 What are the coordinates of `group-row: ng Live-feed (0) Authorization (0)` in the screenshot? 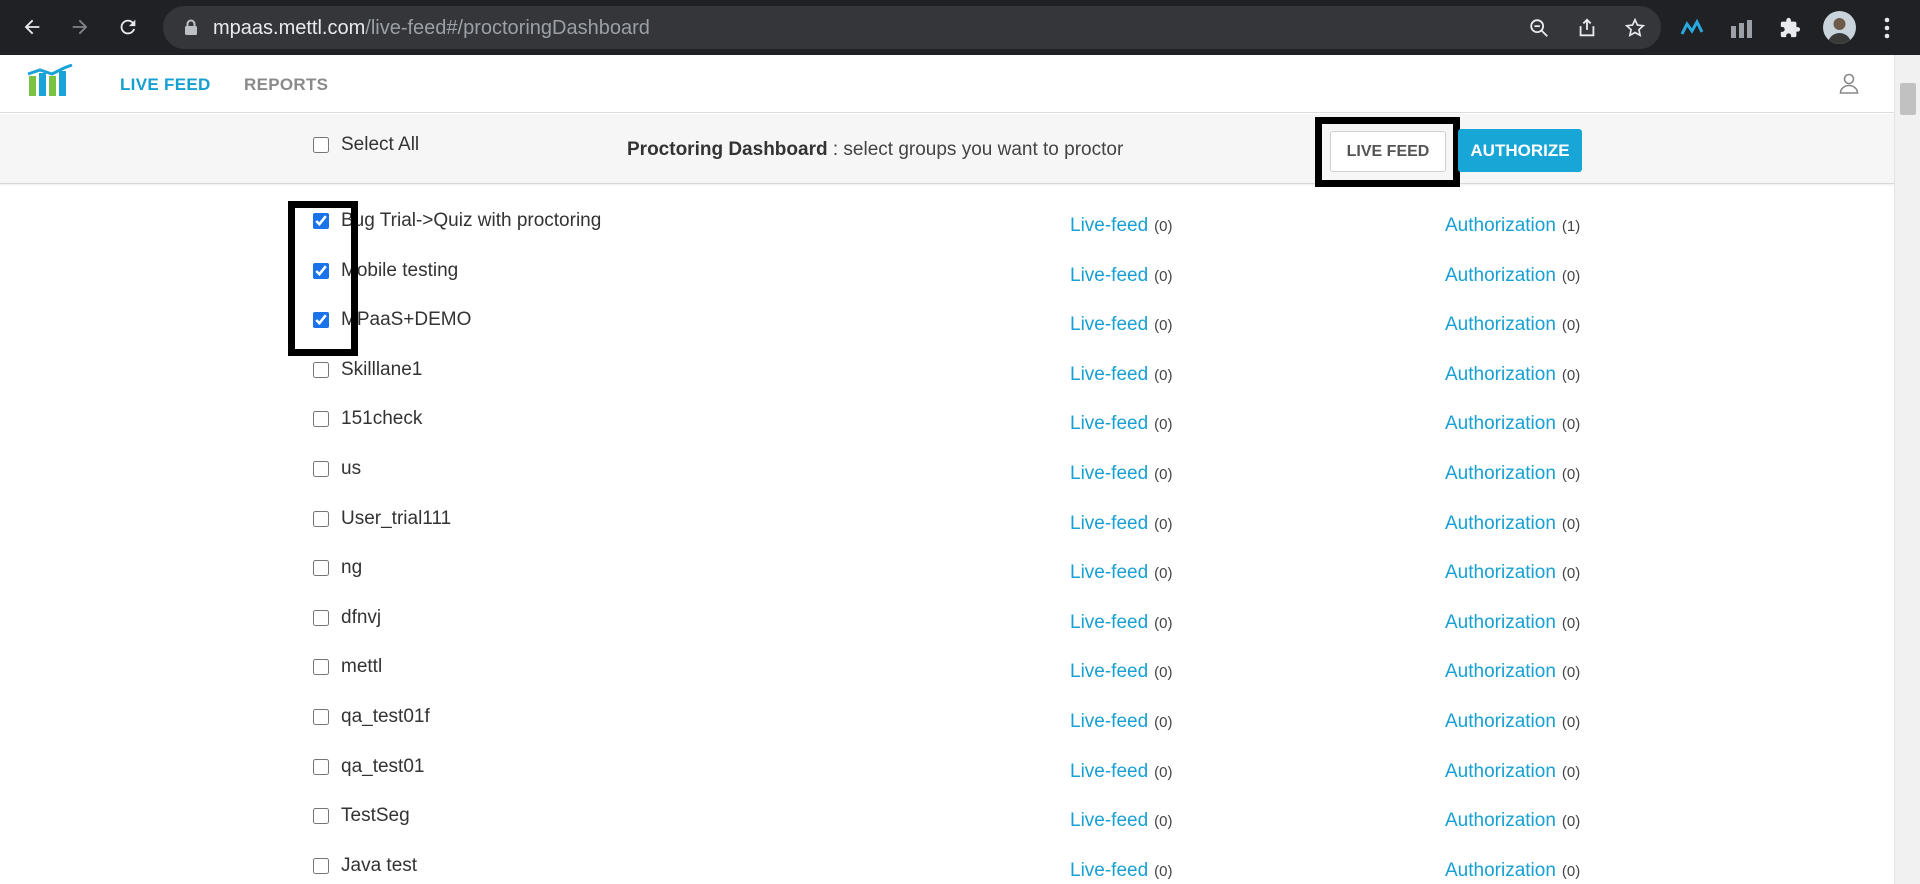 It's located at (947, 557).